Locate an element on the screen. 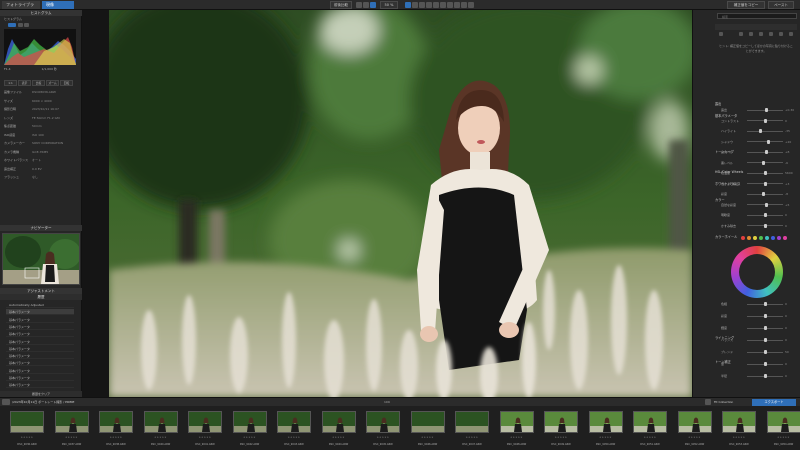  mode-button-4: ズーム is located at coordinates (52, 83).